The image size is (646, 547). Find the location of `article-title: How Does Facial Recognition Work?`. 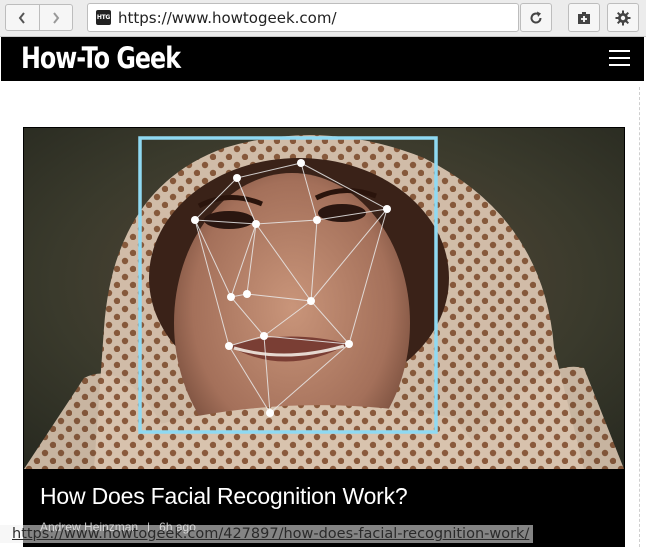

article-title: How Does Facial Recognition Work? is located at coordinates (224, 496).